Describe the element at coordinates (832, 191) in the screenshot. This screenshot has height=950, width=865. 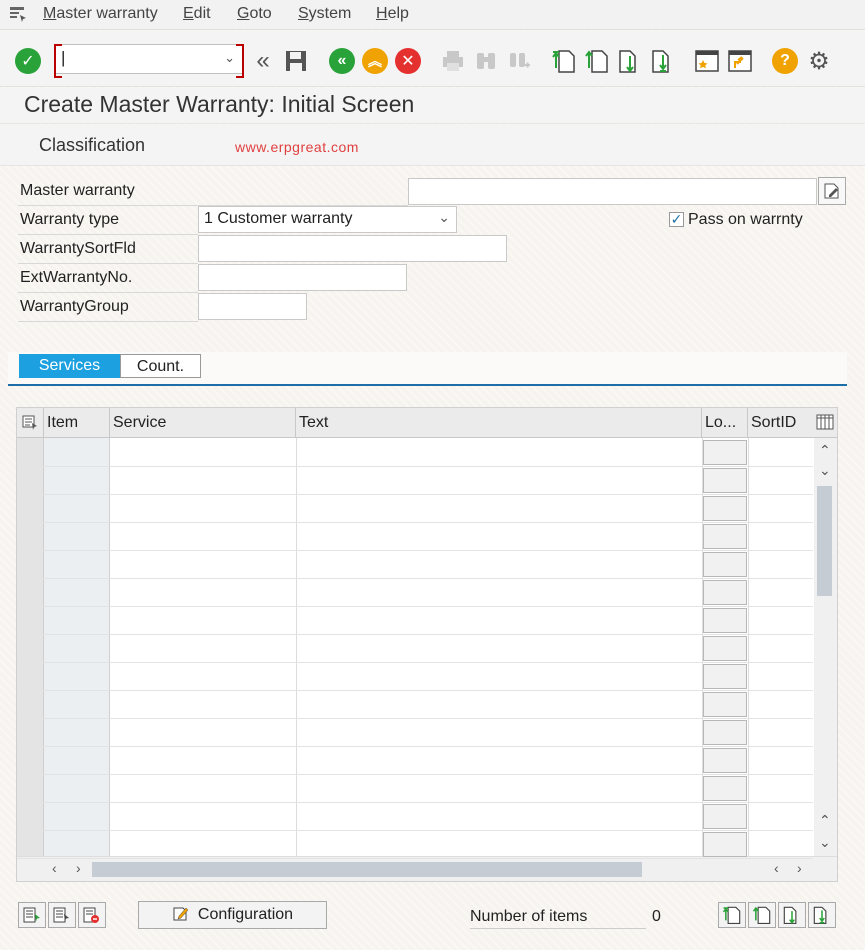
I see `edit-icon` at that location.